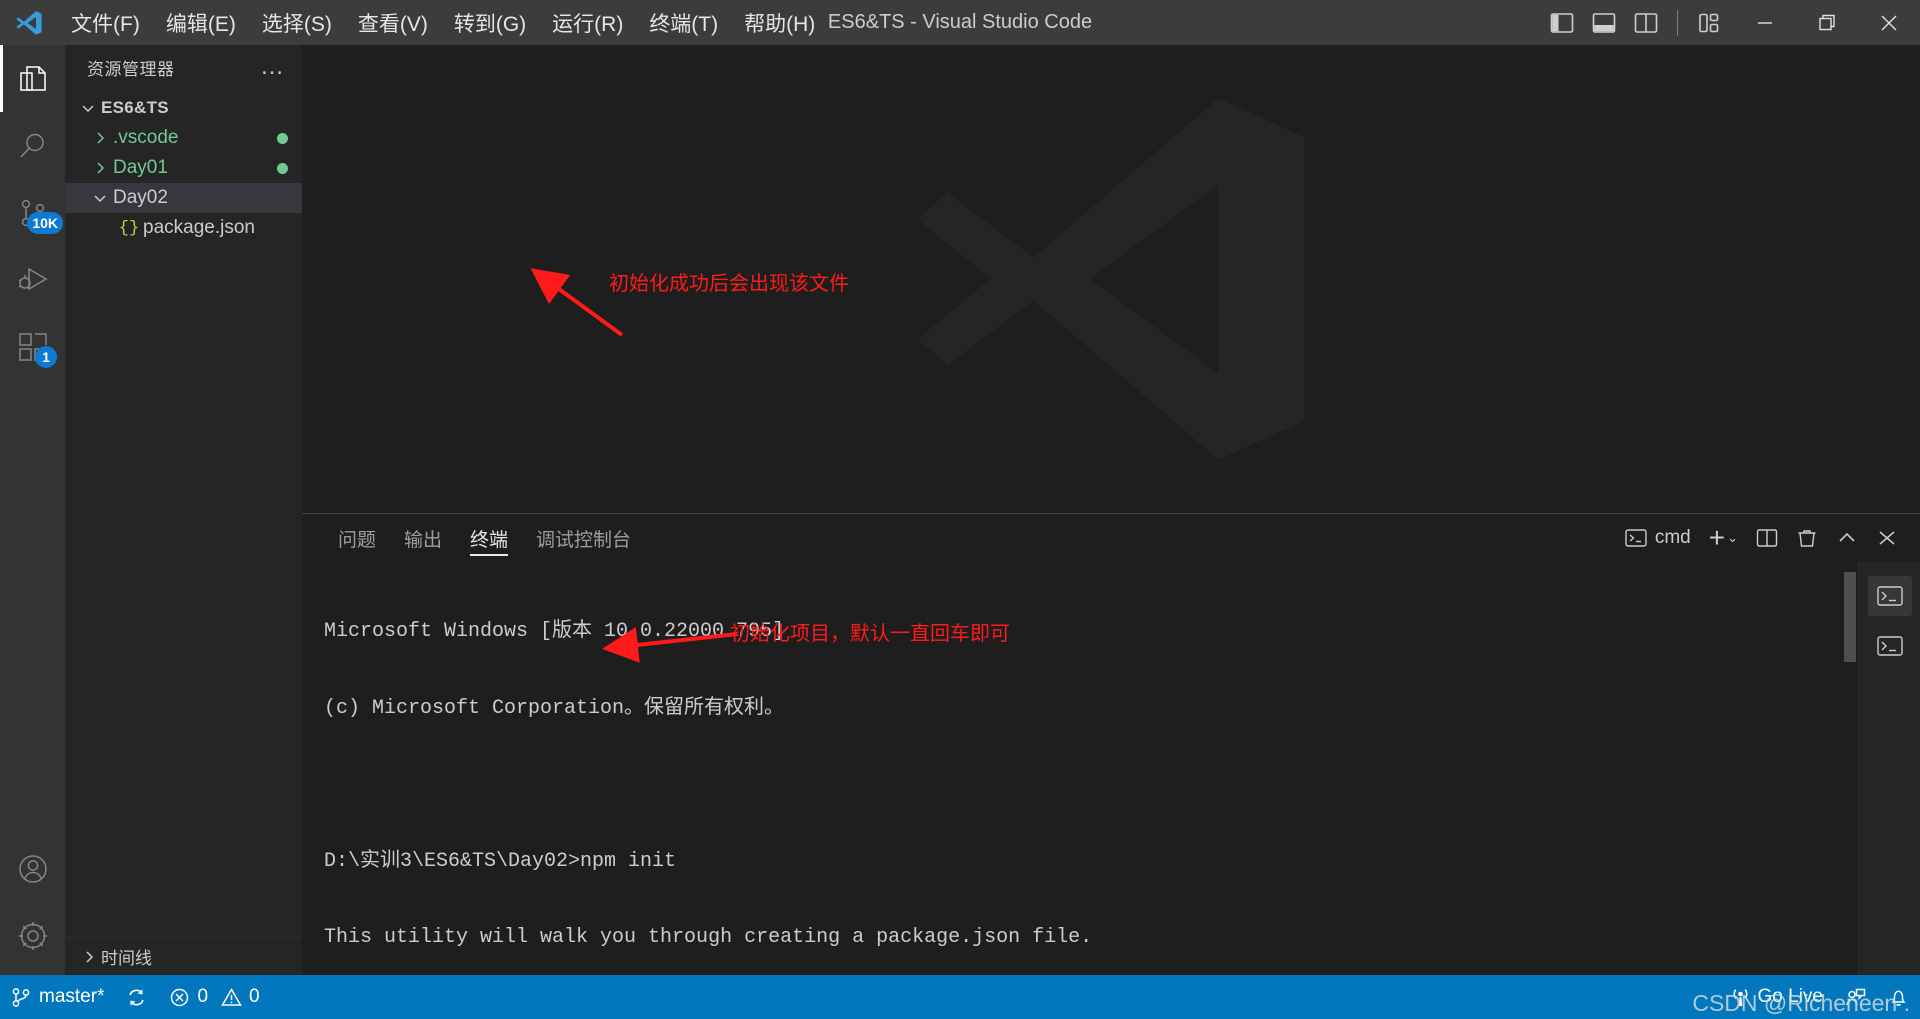  I want to click on menu-run: 运行(R), so click(587, 22).